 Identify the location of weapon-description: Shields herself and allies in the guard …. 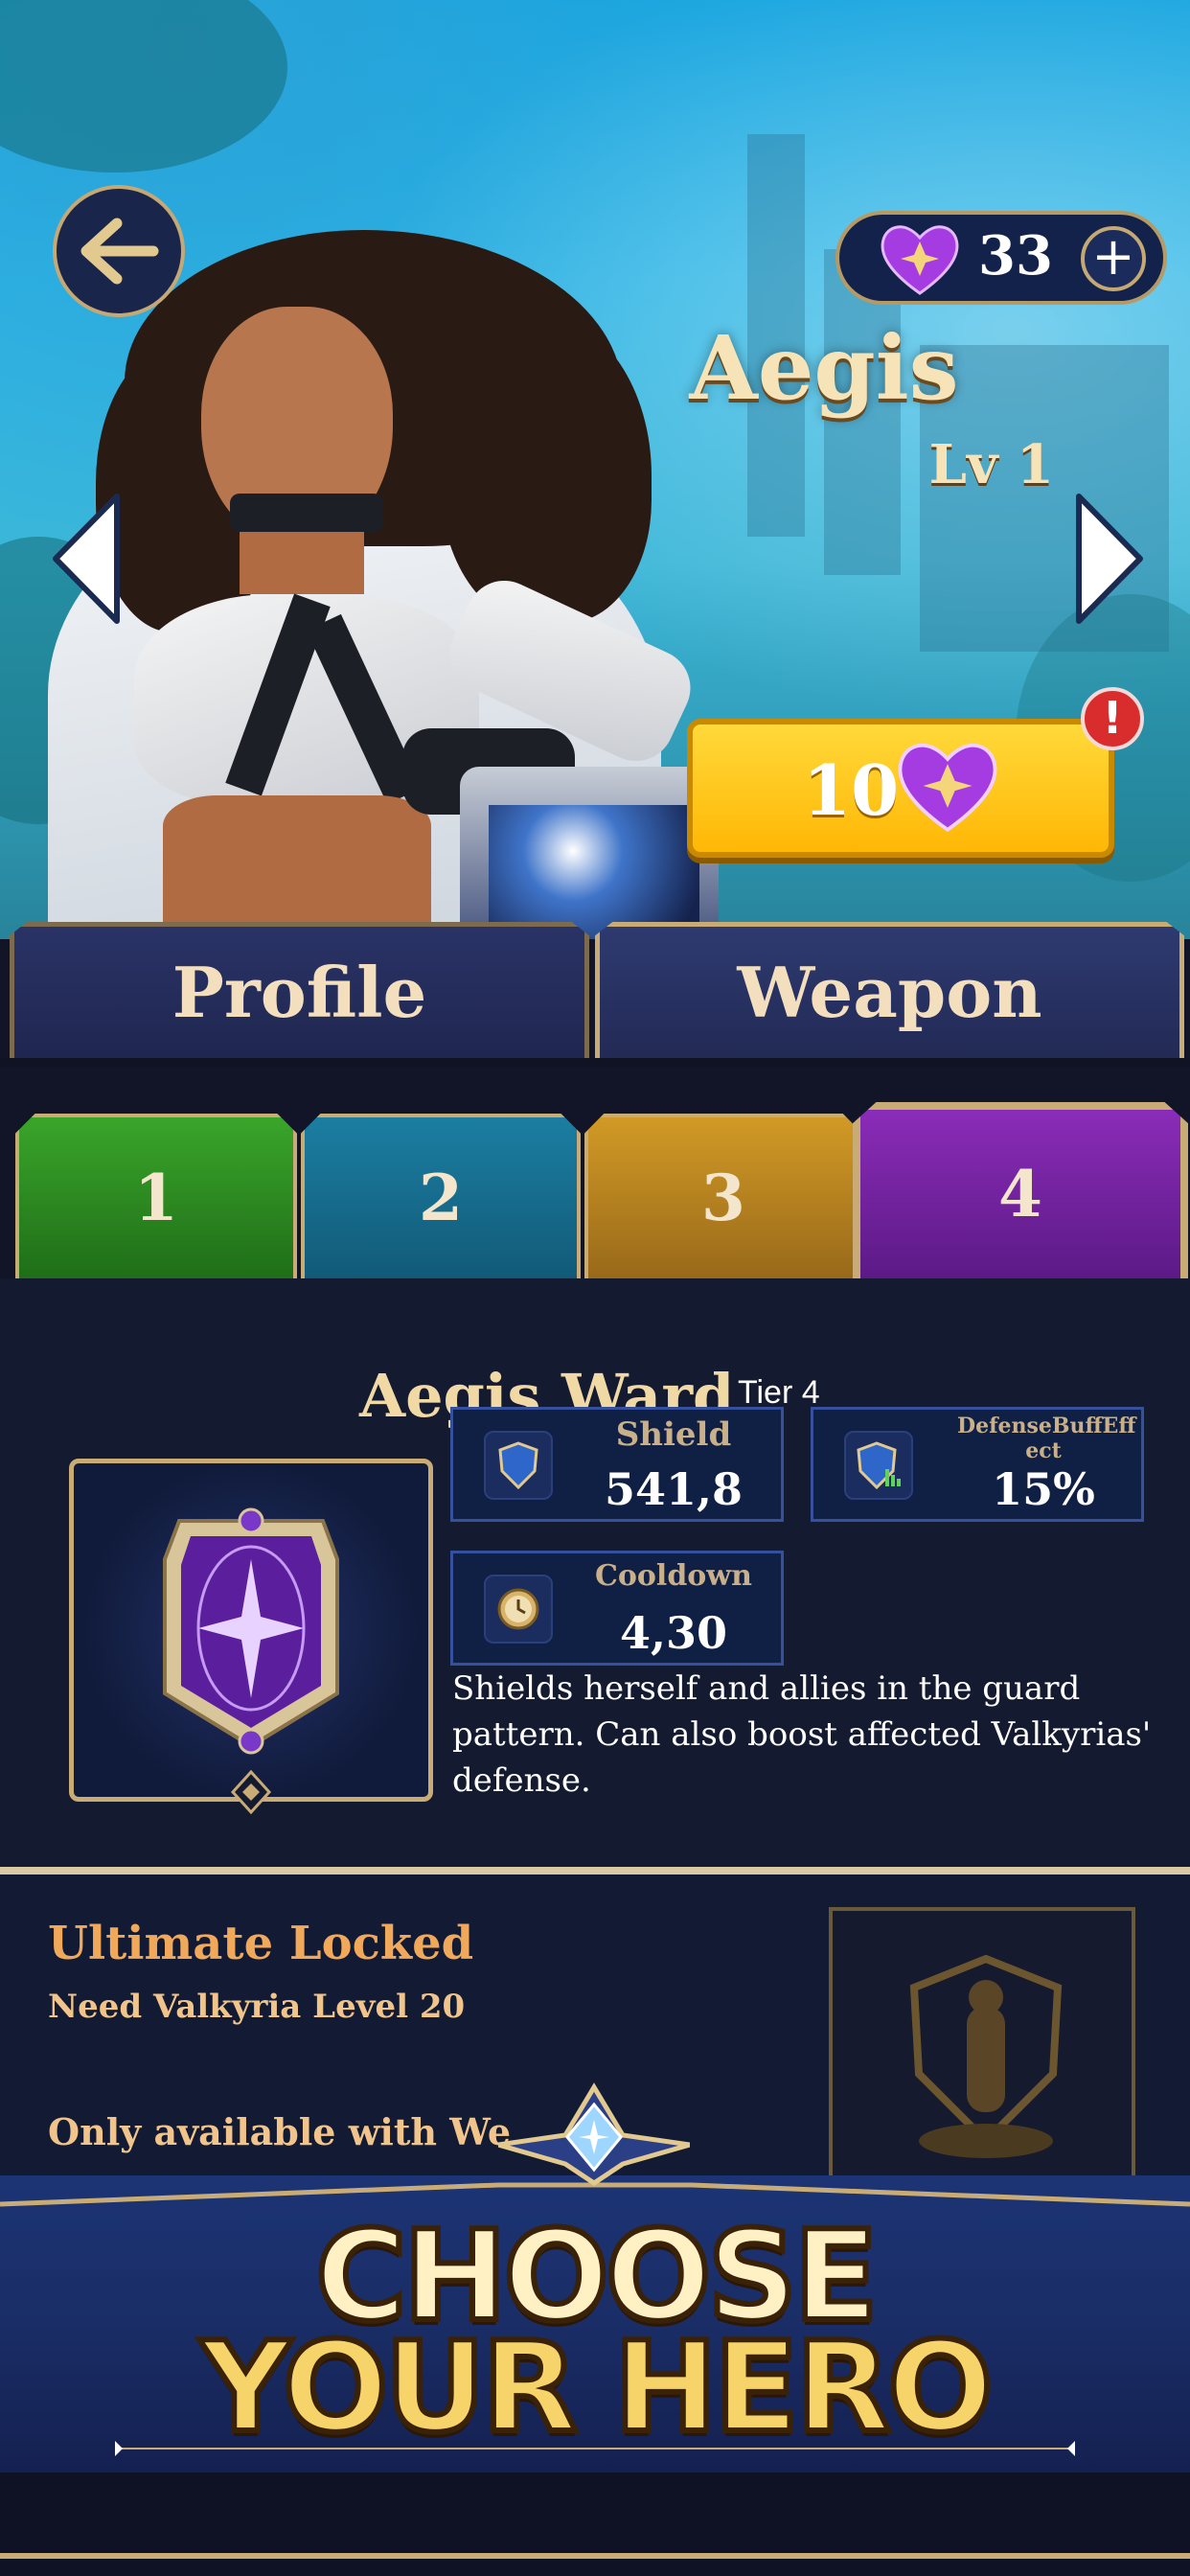
(802, 1734).